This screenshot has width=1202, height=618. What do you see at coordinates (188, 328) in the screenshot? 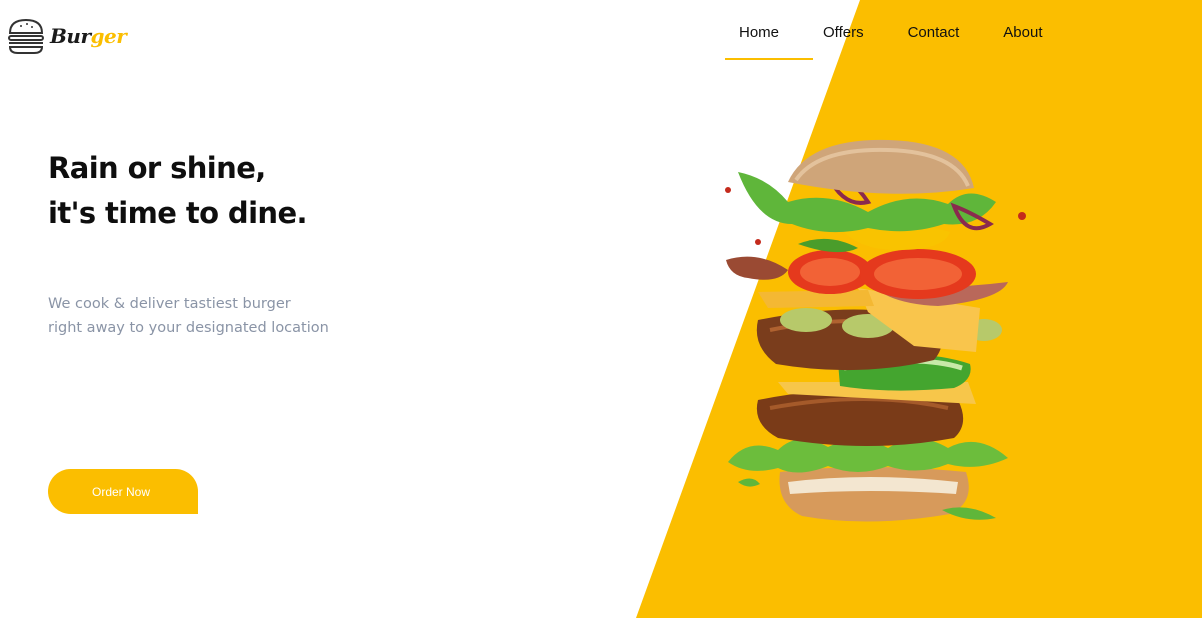
I see `subtext-line-2: right away to your designated location` at bounding box center [188, 328].